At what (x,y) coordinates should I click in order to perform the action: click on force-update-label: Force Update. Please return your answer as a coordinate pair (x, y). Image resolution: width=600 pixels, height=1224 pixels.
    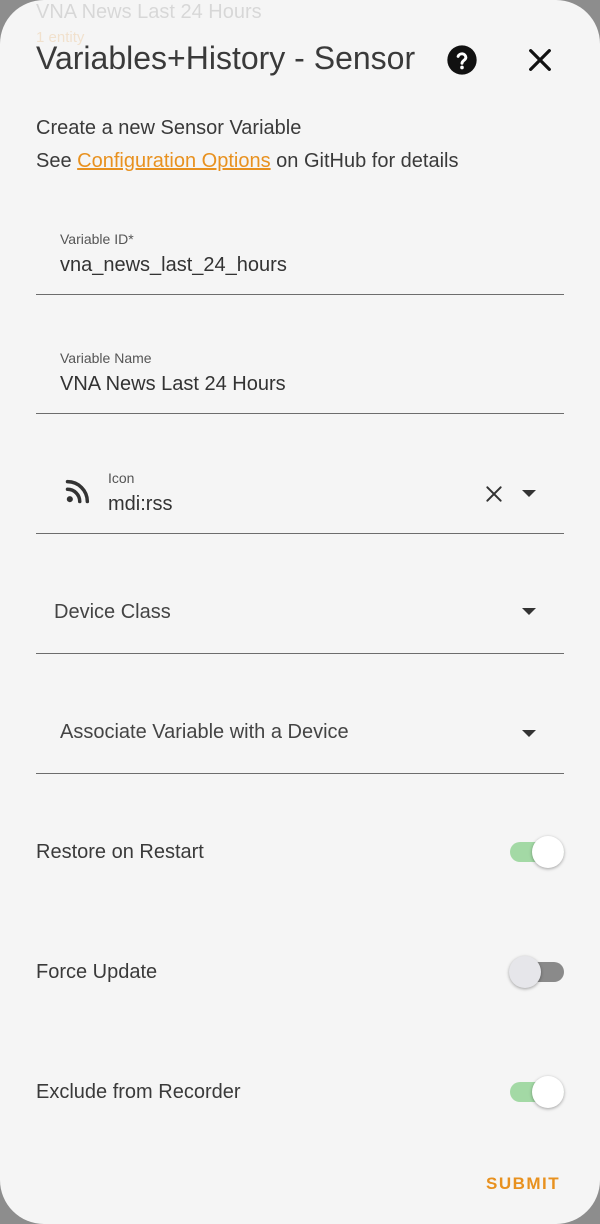
    Looking at the image, I should click on (97, 972).